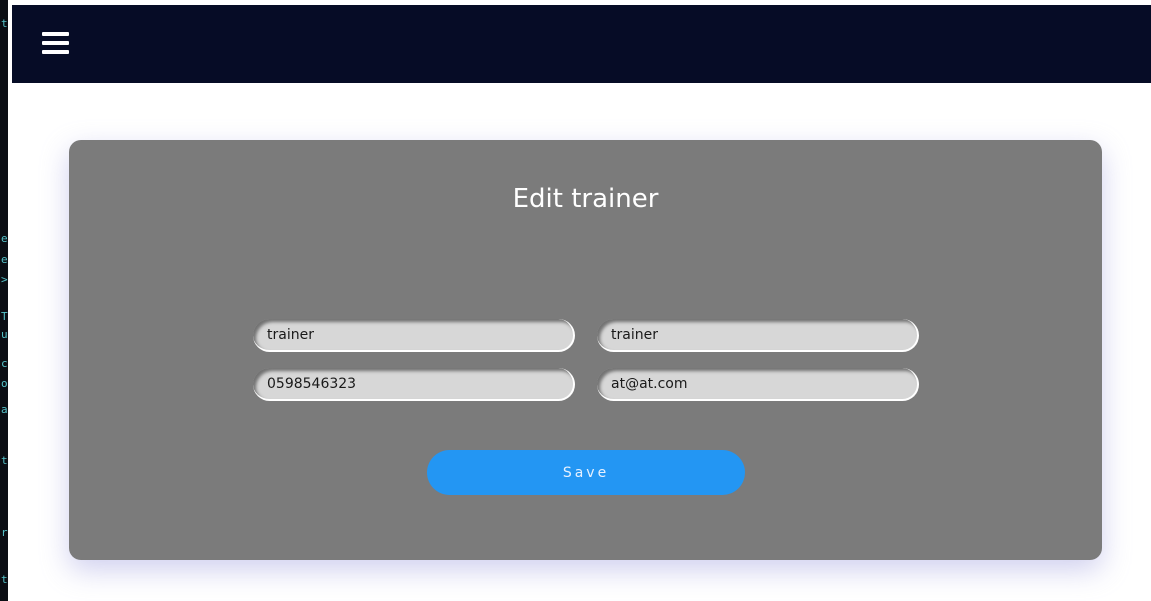 The image size is (1151, 601). I want to click on strip-glyph: o, so click(4, 383).